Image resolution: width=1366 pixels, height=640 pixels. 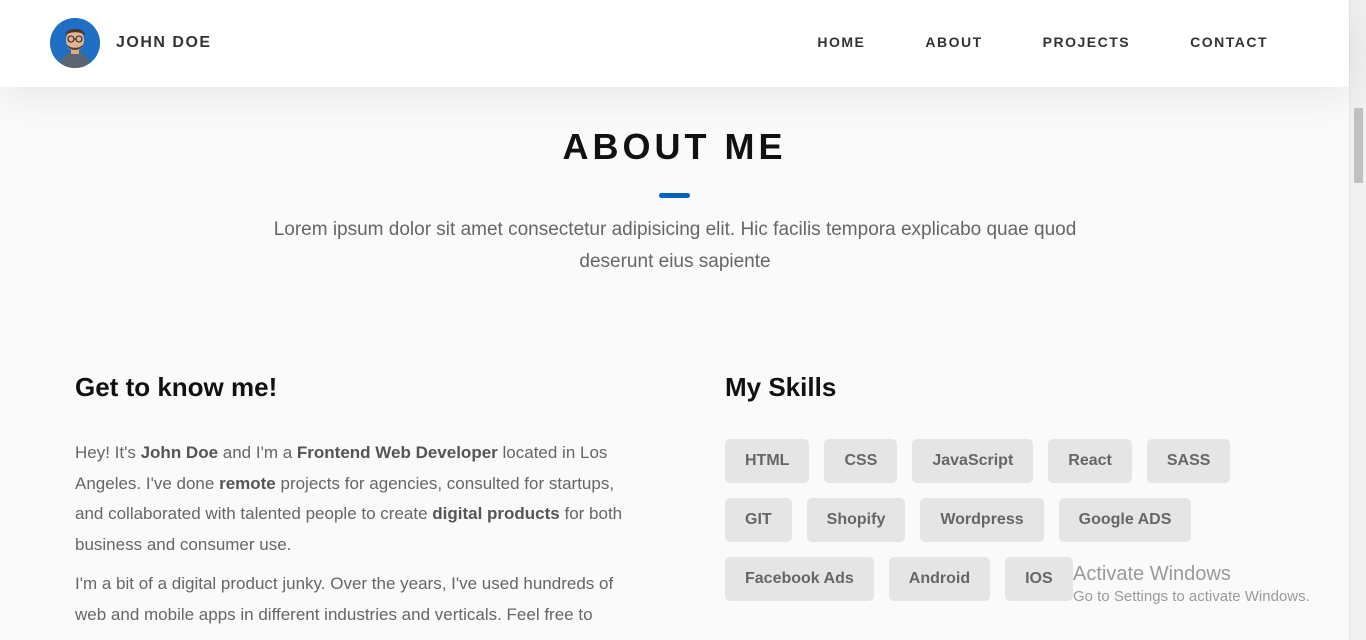 What do you see at coordinates (674, 43) in the screenshot?
I see `site-header: JOHN DOE HOME ABOUT PROJECTS CONTACT` at bounding box center [674, 43].